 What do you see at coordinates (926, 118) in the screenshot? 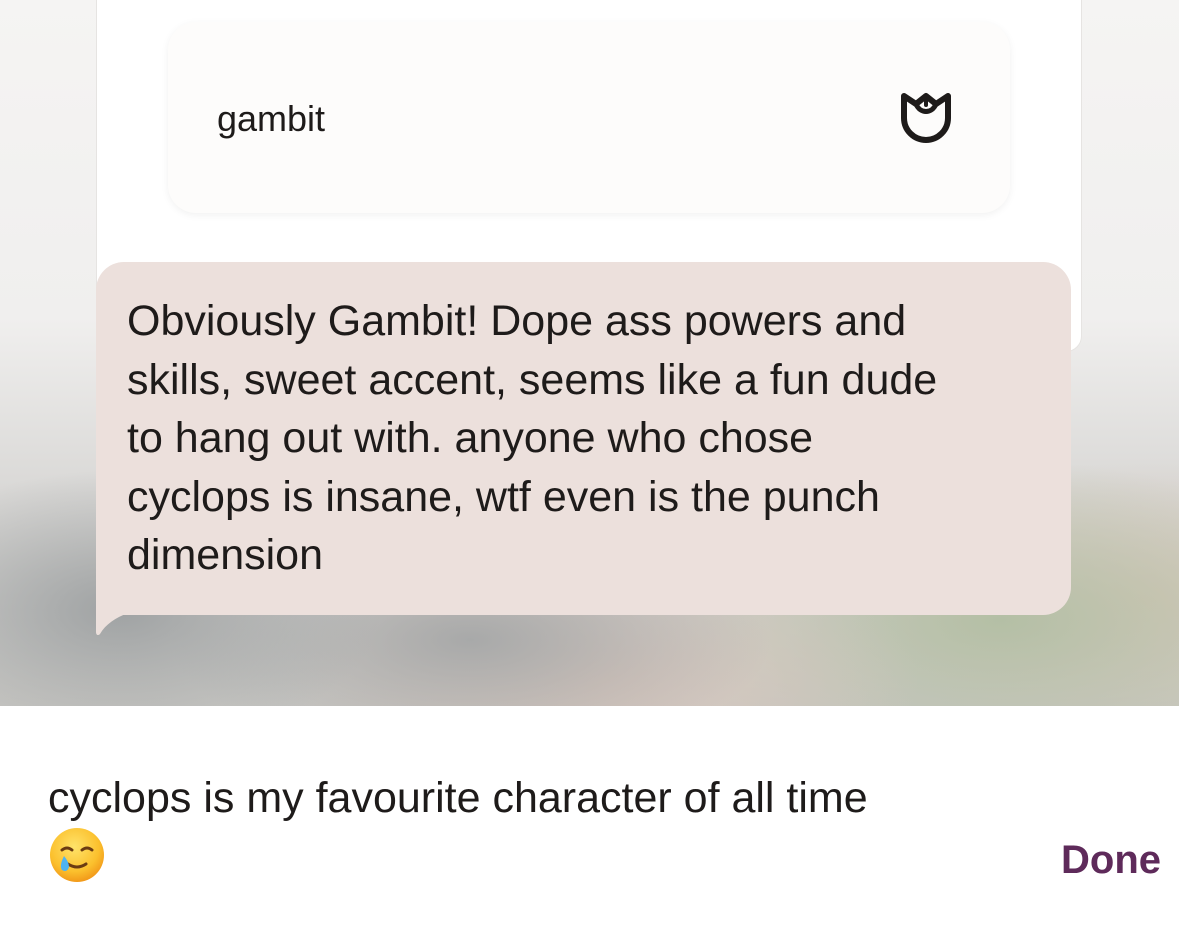
I see `rose-icon` at bounding box center [926, 118].